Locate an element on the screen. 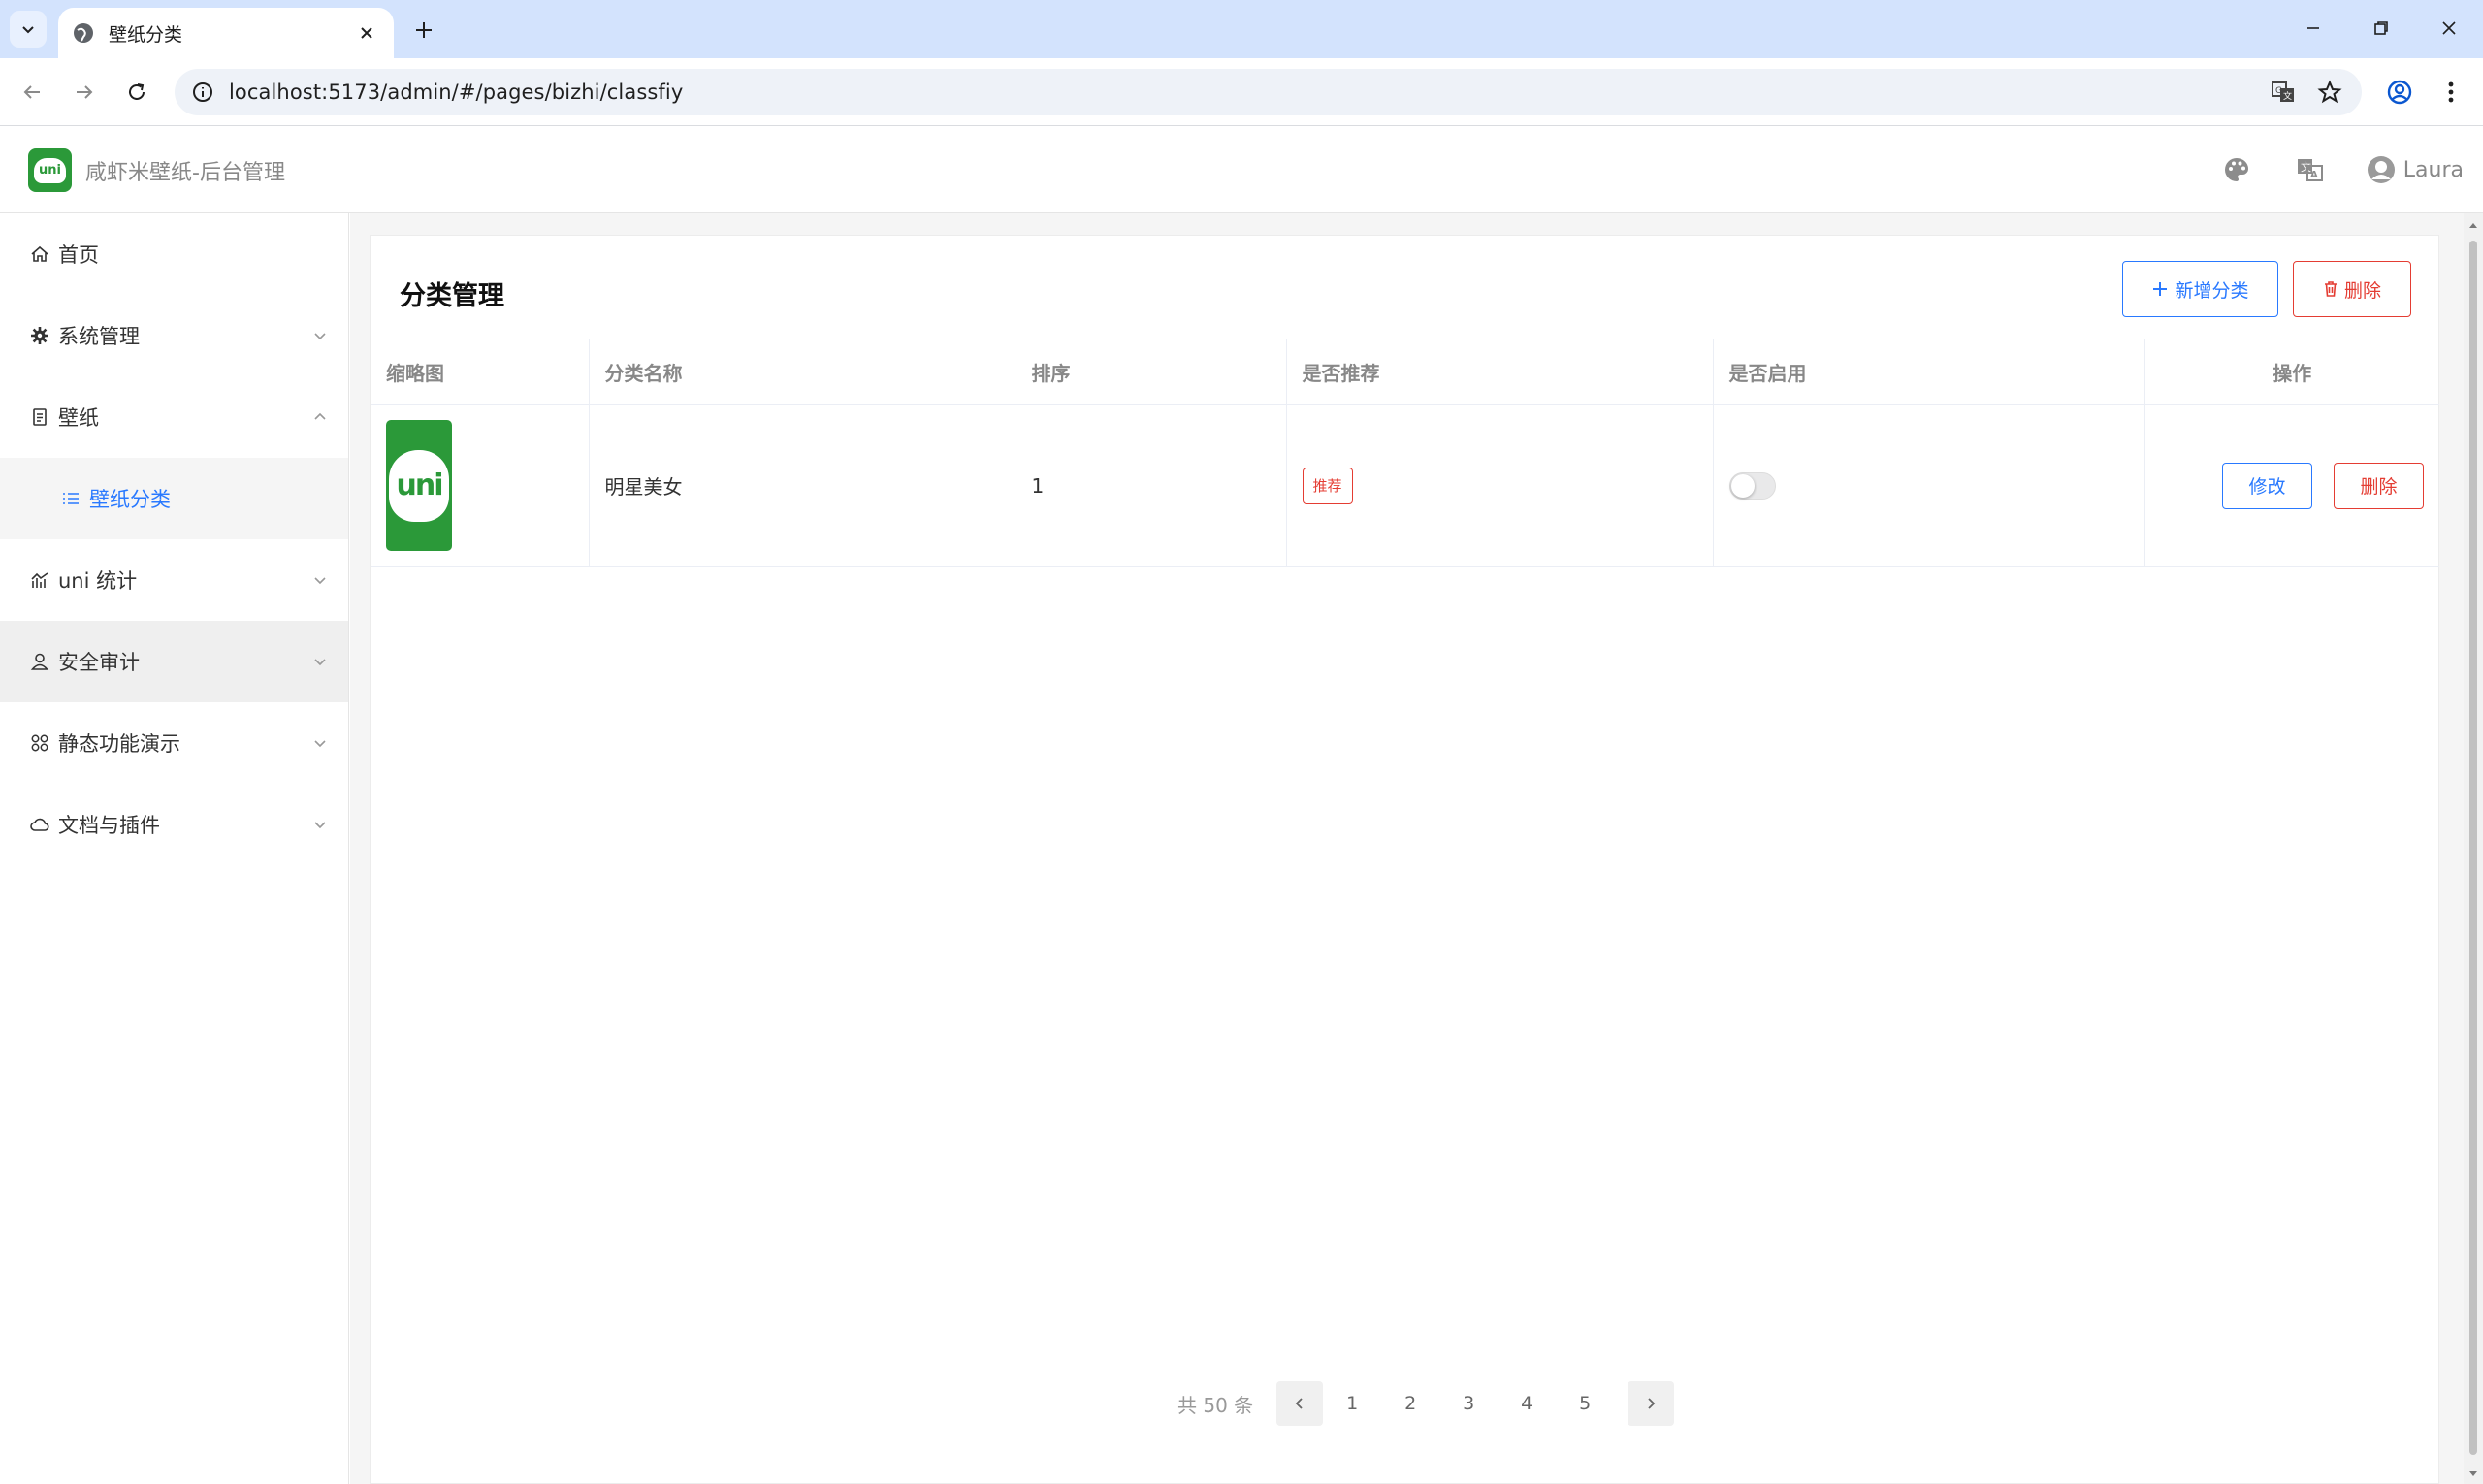 The width and height of the screenshot is (2483, 1484). tab-search-button is located at coordinates (29, 29).